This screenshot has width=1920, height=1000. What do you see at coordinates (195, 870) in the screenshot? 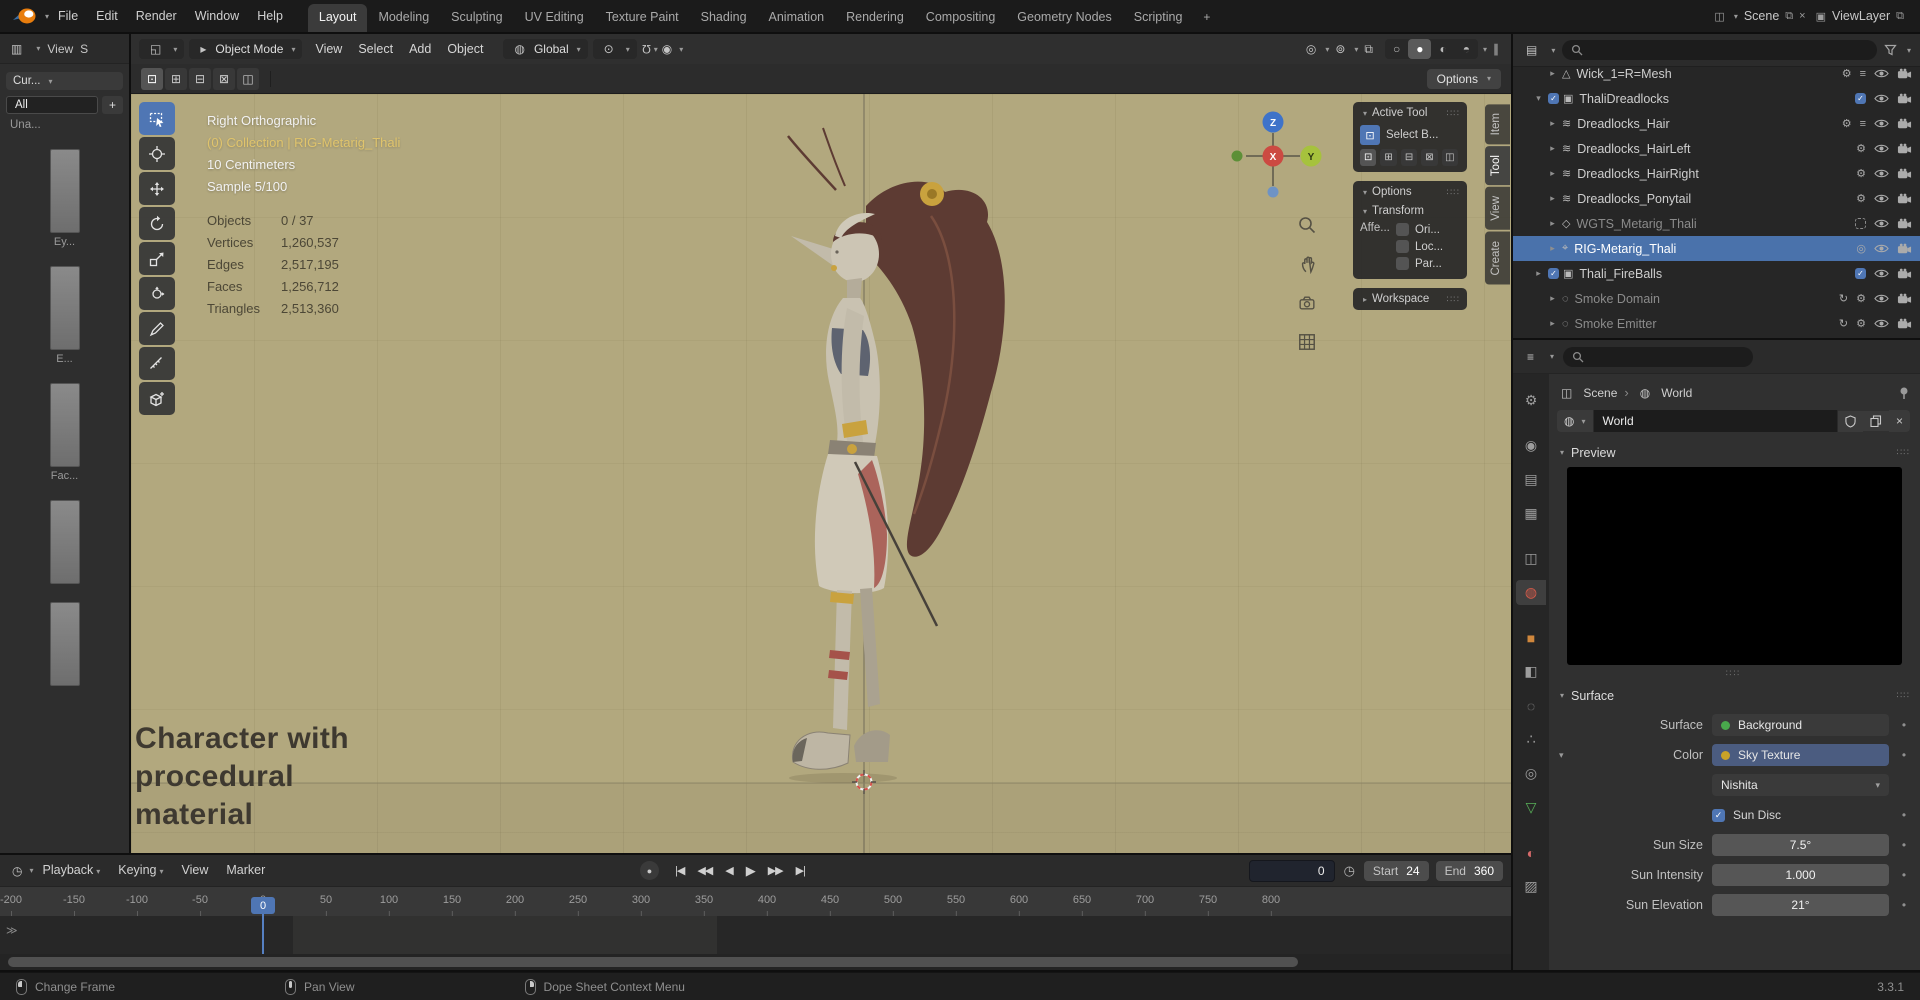
I see `timeline-menu-view: View` at bounding box center [195, 870].